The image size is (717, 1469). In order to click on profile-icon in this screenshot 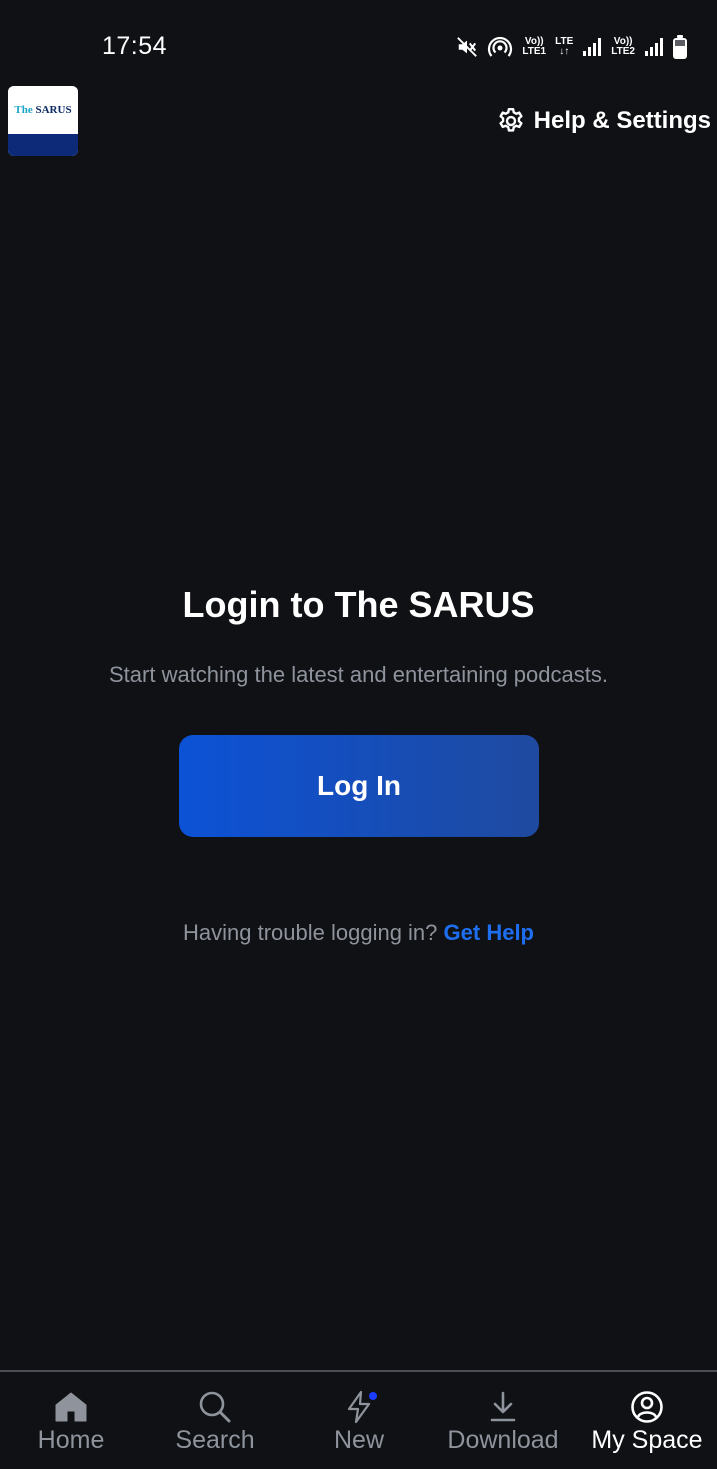, I will do `click(647, 1407)`.